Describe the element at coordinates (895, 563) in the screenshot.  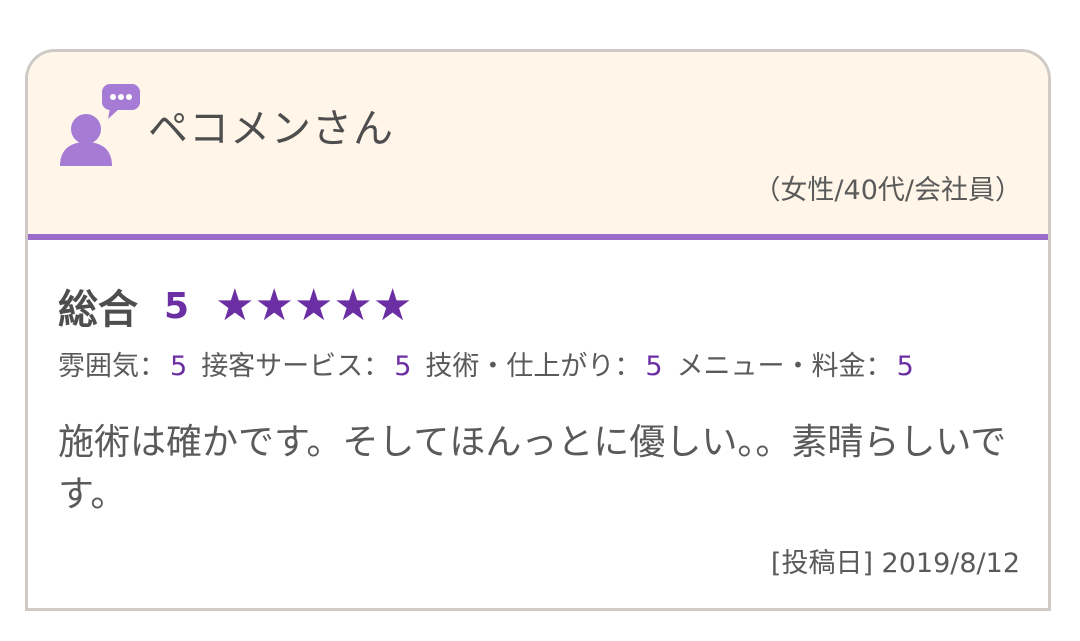
I see `post-date: [投稿日] 2019/8/12` at that location.